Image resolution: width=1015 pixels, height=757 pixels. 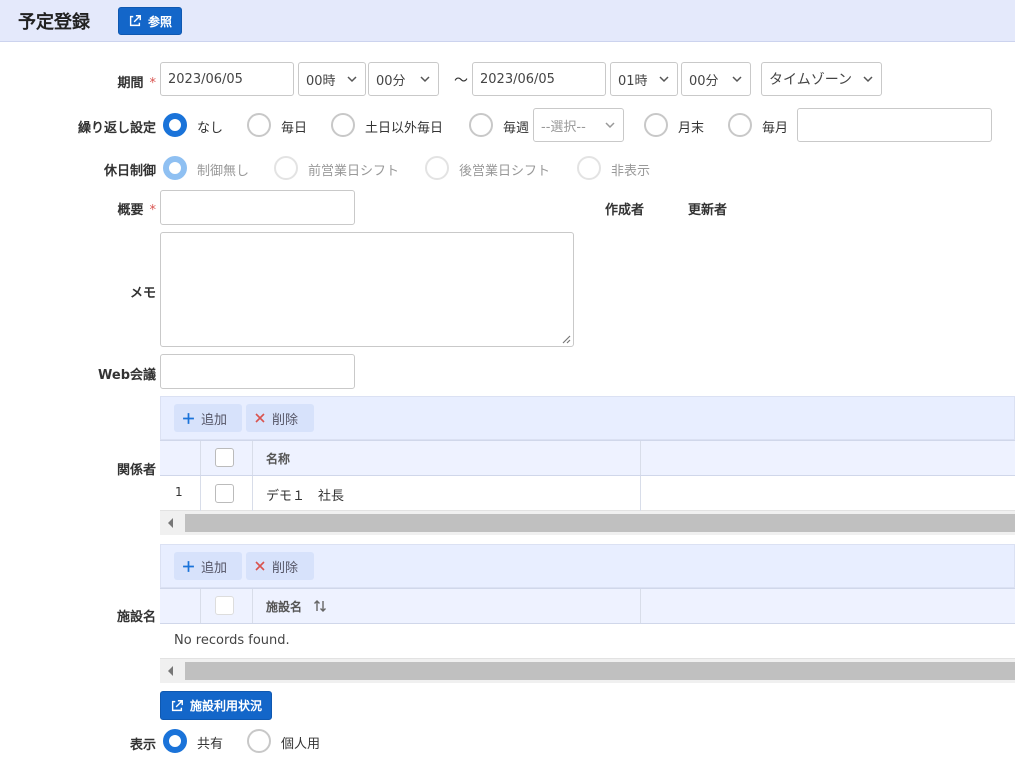 I want to click on facilities-delete-button: 削除, so click(x=280, y=566).